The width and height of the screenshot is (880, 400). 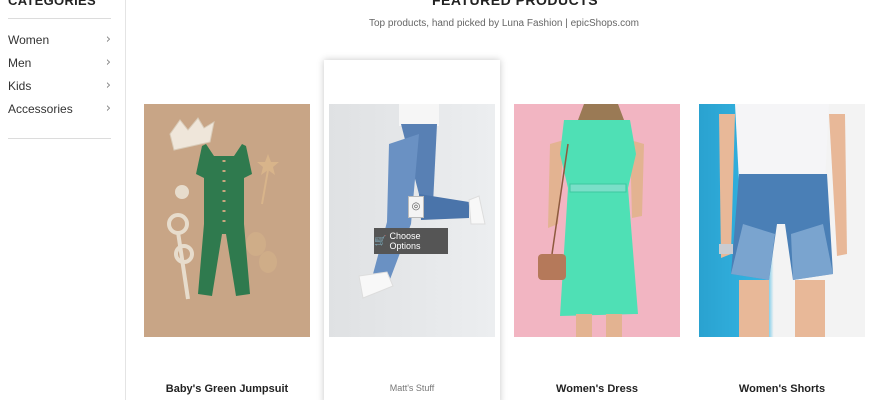 I want to click on divider, so click(x=59, y=138).